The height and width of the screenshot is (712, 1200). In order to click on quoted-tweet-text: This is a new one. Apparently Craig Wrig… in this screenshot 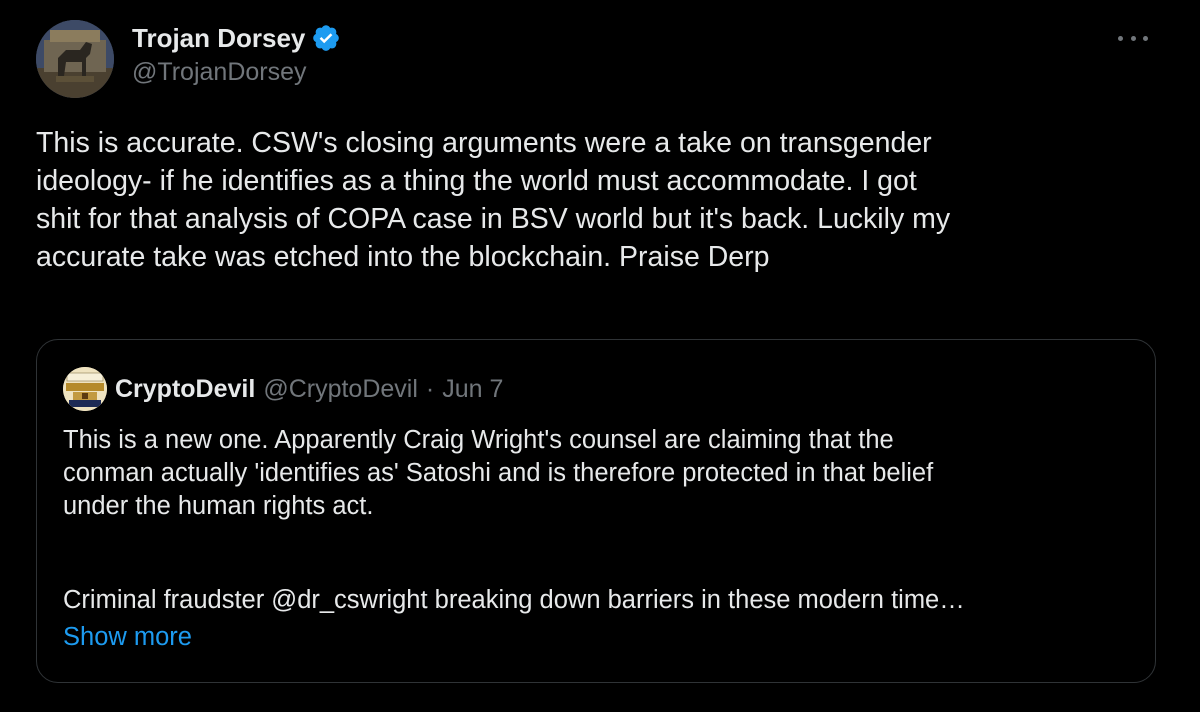, I will do `click(498, 473)`.